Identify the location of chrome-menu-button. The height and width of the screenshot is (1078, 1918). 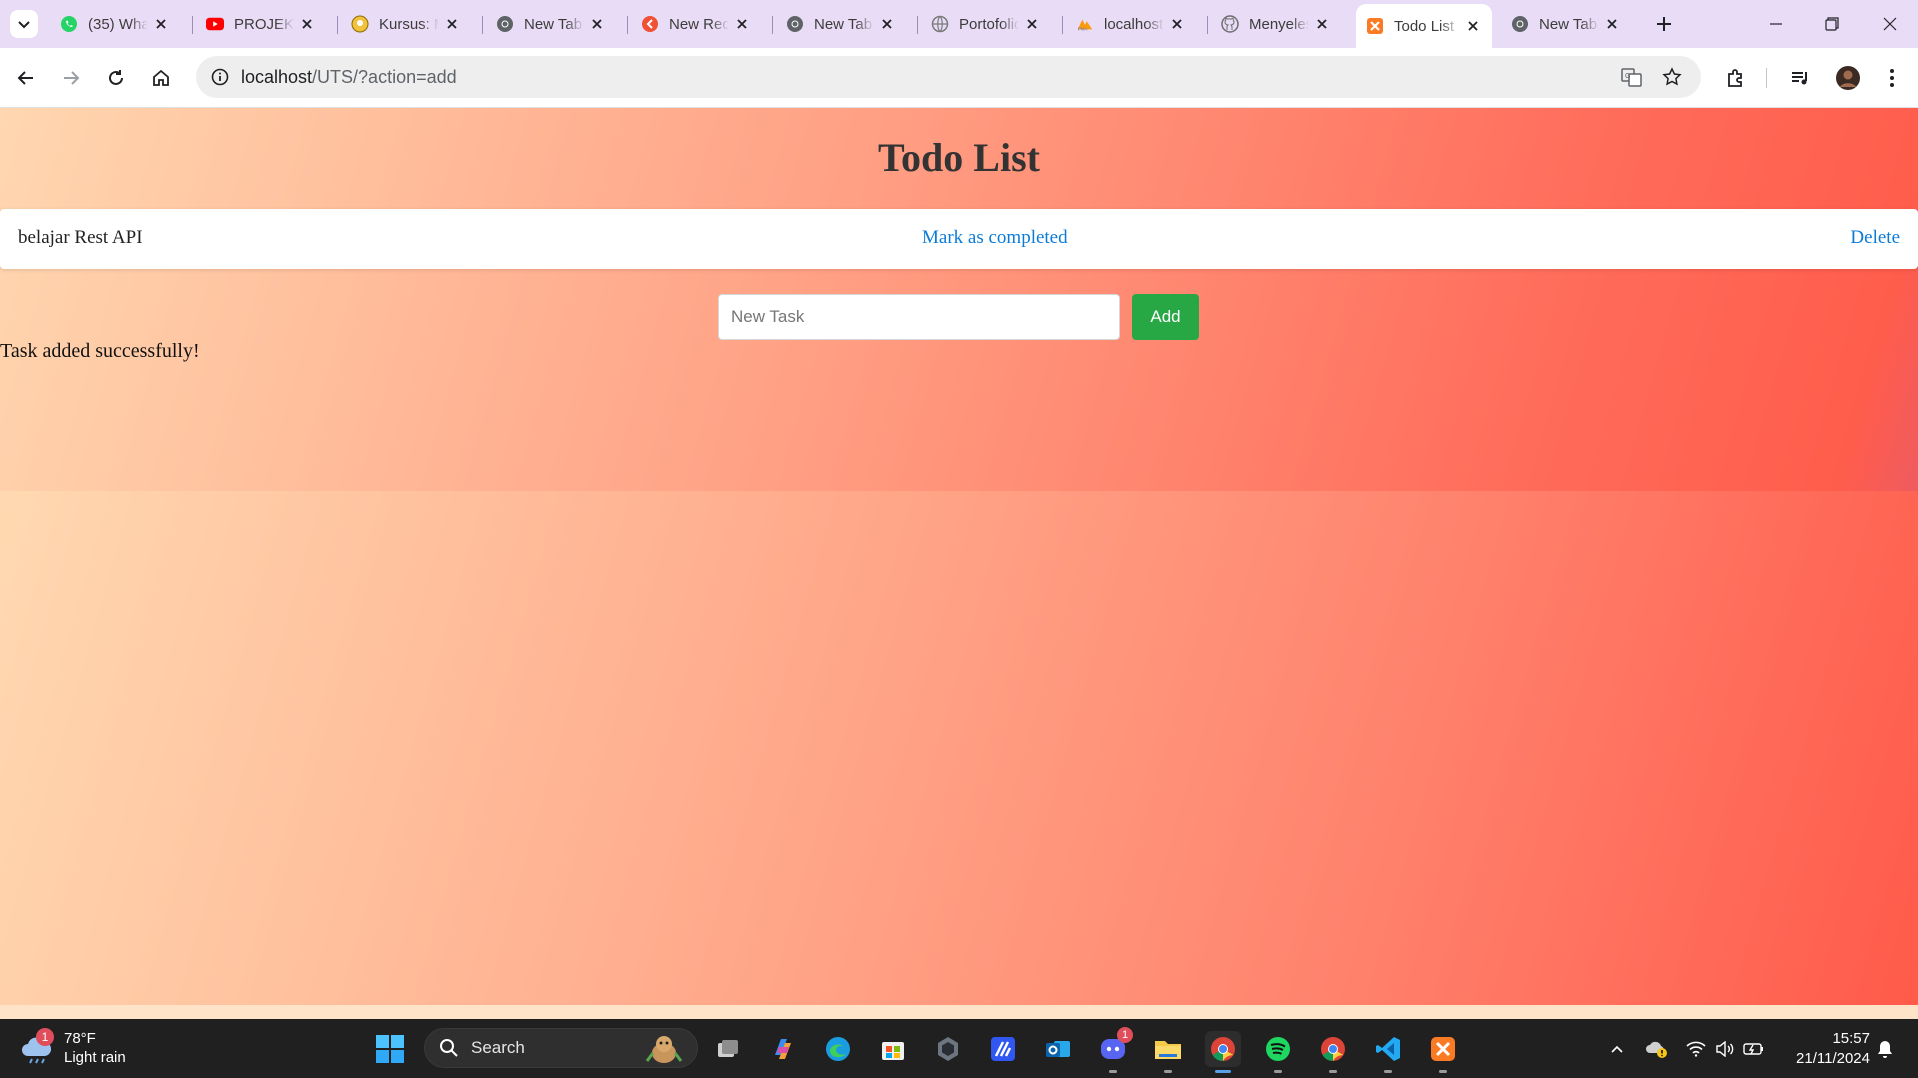
(1892, 78).